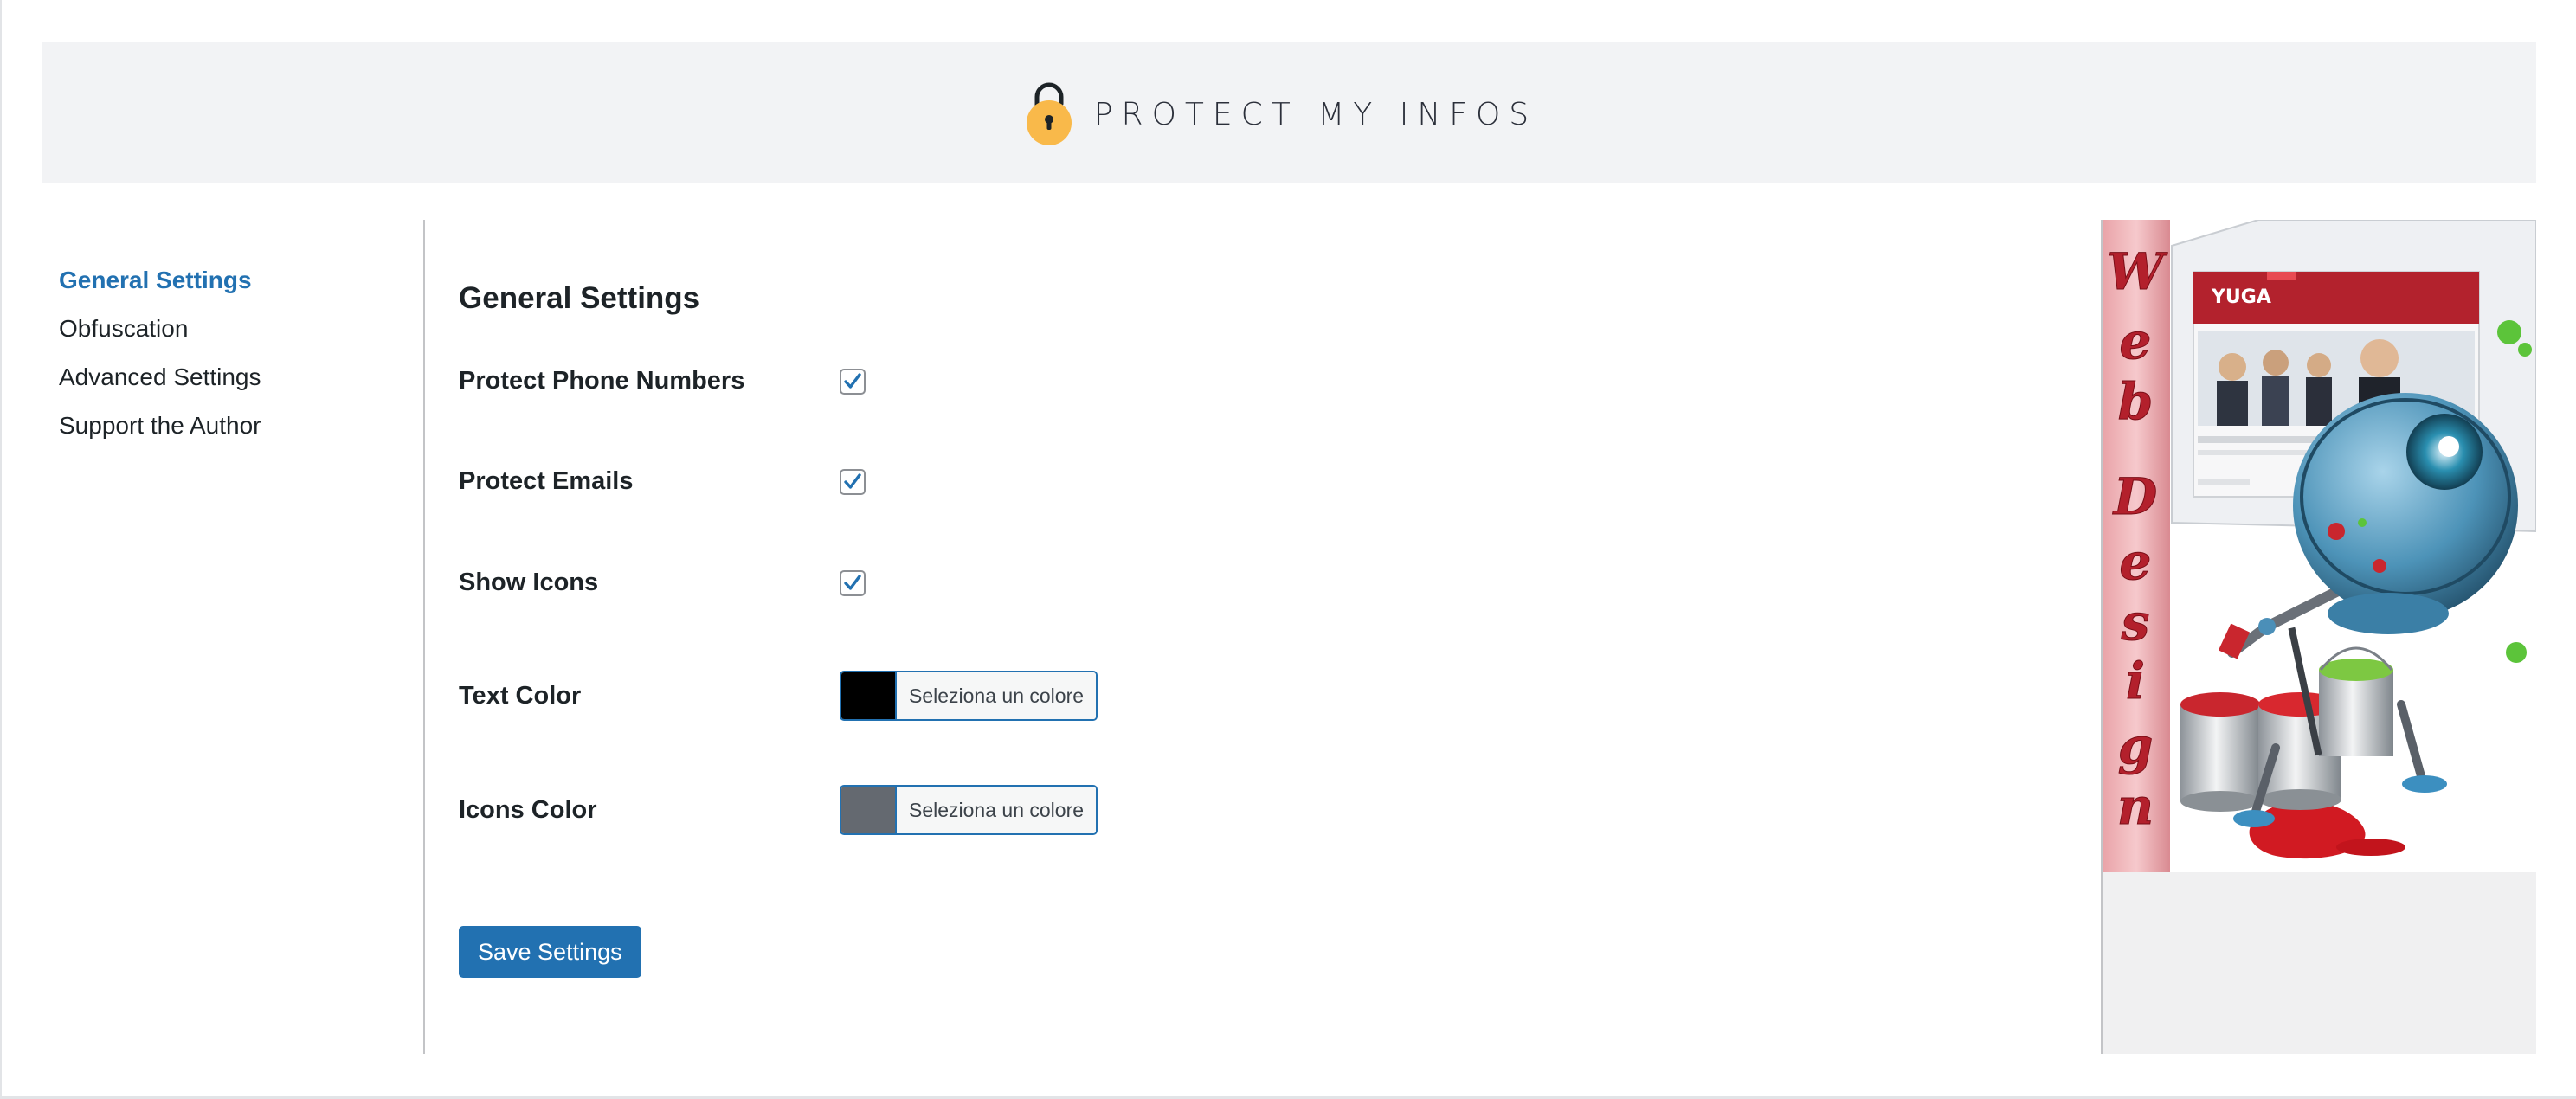 The height and width of the screenshot is (1099, 2576). Describe the element at coordinates (2136, 401) in the screenshot. I see `svg-text: b` at that location.